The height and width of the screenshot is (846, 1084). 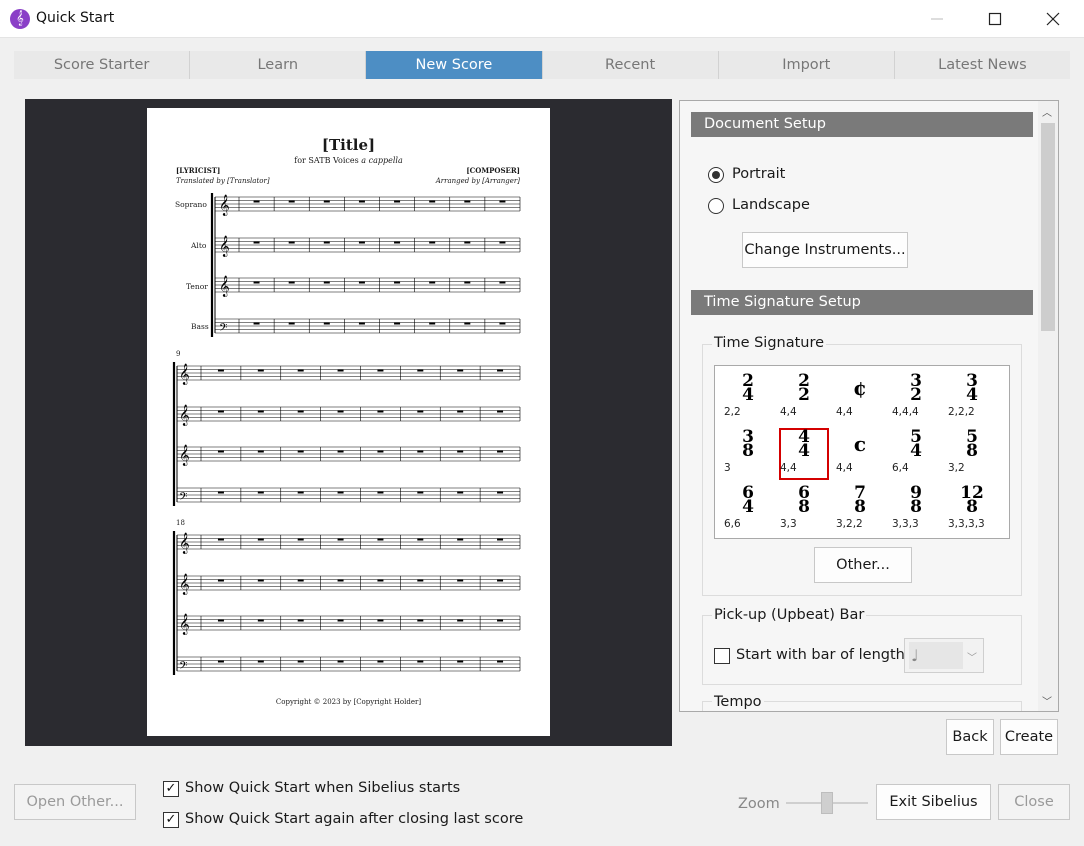 I want to click on bass-clef-icon: 𝄢, so click(x=223, y=329).